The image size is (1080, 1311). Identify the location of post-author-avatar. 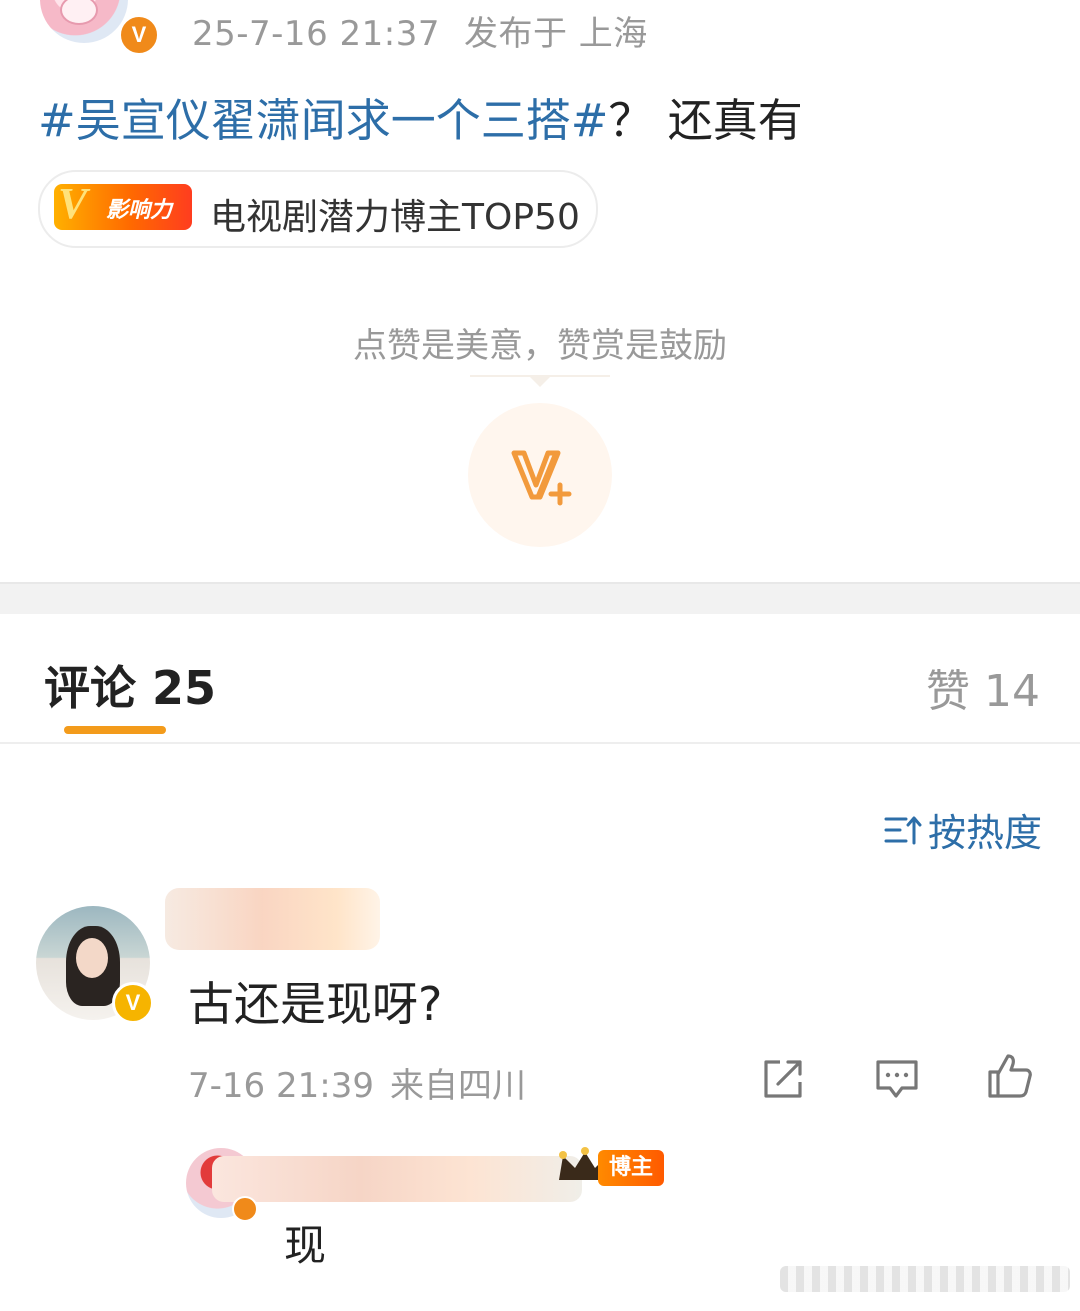
(84, 21).